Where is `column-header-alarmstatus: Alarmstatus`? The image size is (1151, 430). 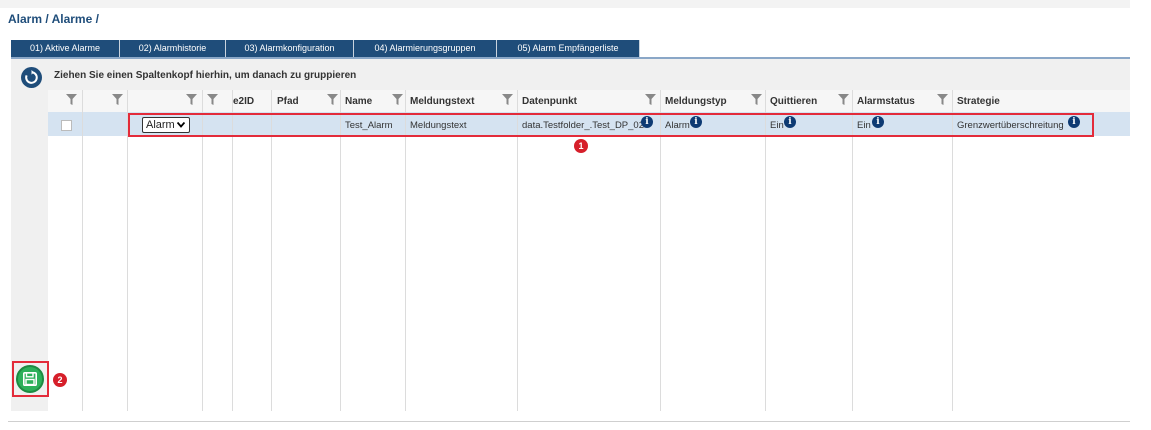
column-header-alarmstatus: Alarmstatus is located at coordinates (886, 101).